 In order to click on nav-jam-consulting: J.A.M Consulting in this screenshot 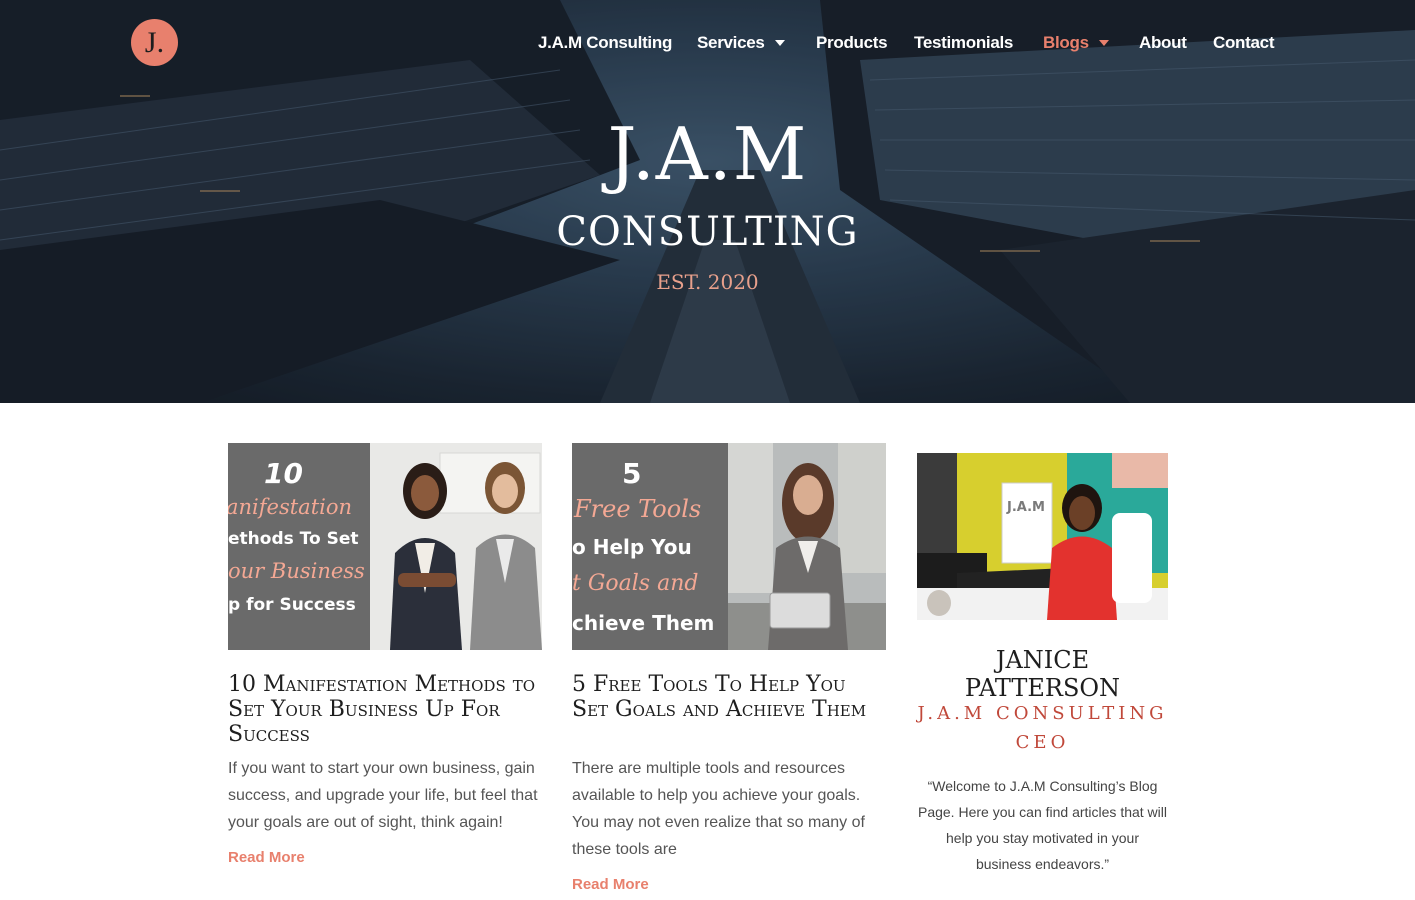, I will do `click(605, 43)`.